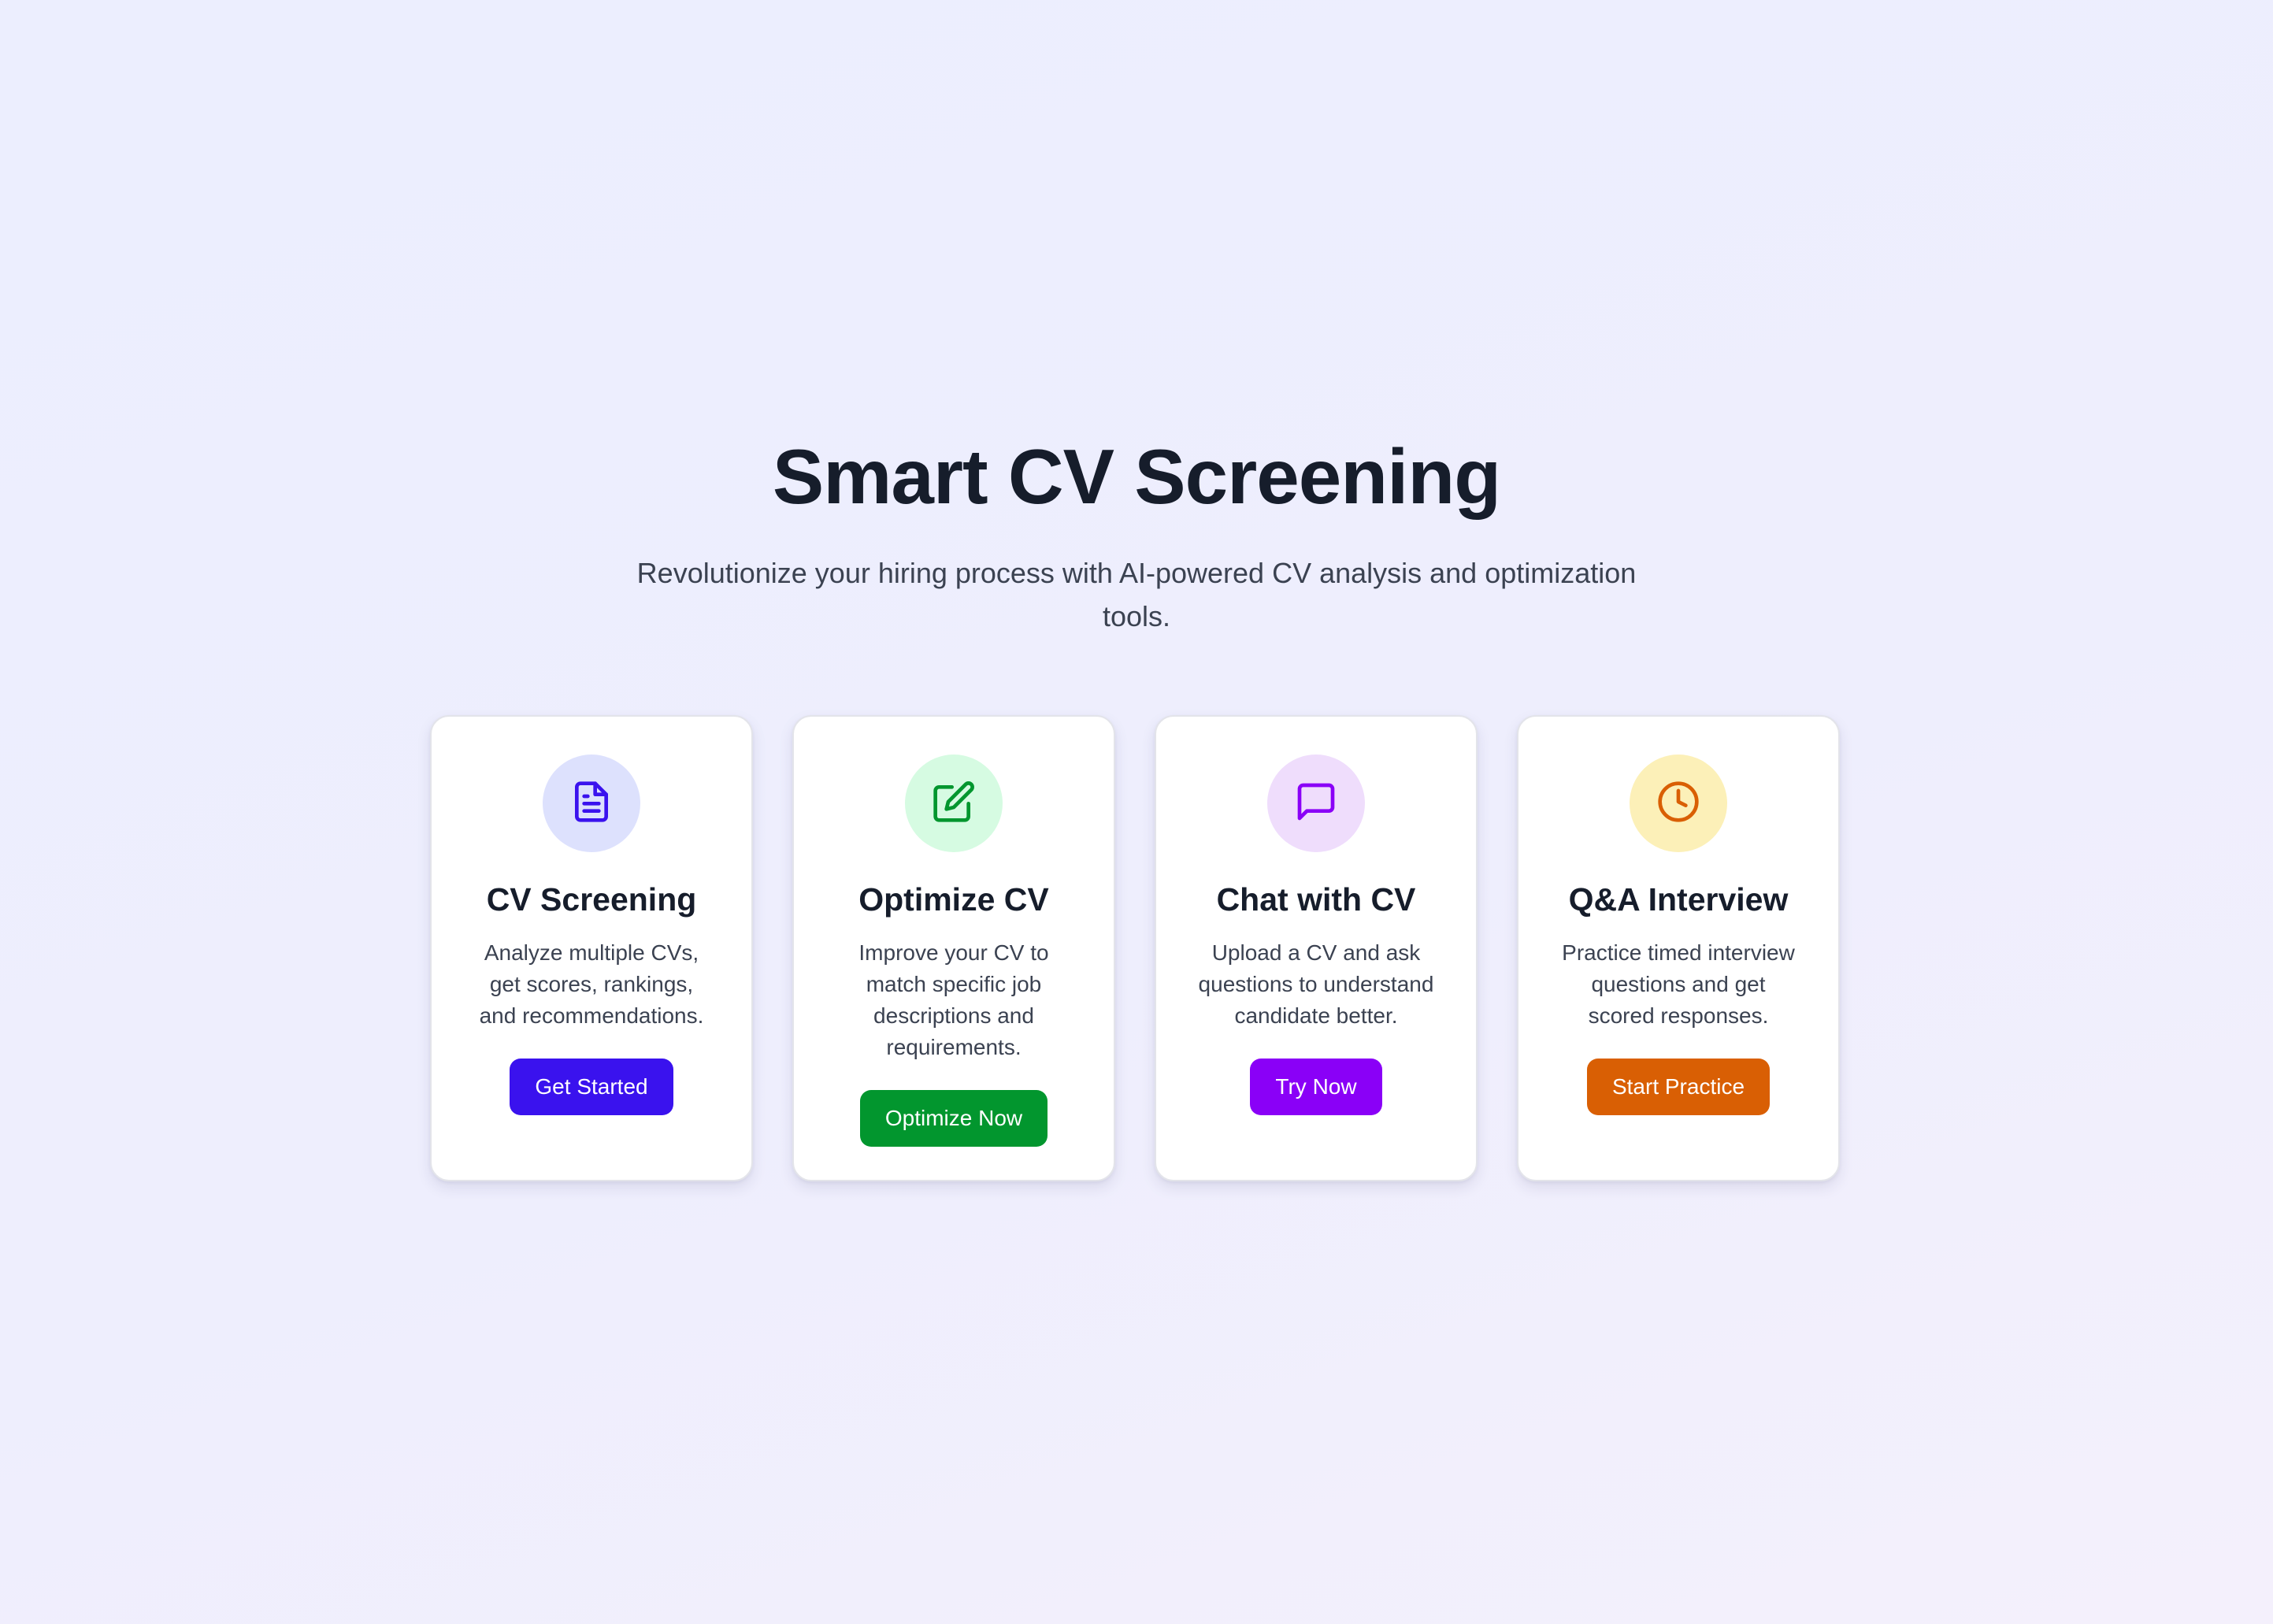  What do you see at coordinates (953, 899) in the screenshot?
I see `card-title: Optimize CV` at bounding box center [953, 899].